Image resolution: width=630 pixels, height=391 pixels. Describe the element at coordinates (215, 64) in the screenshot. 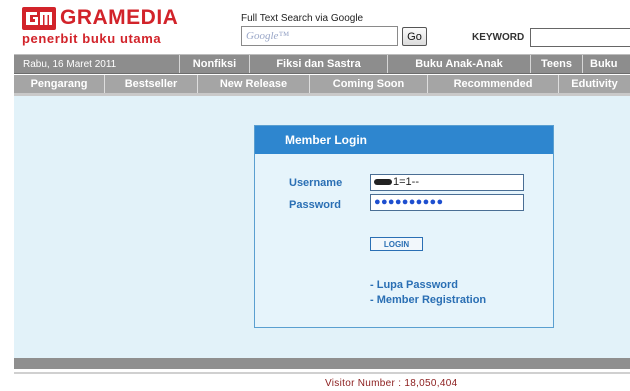

I see `nav-item-nonfiksi: Nonfiksi` at that location.